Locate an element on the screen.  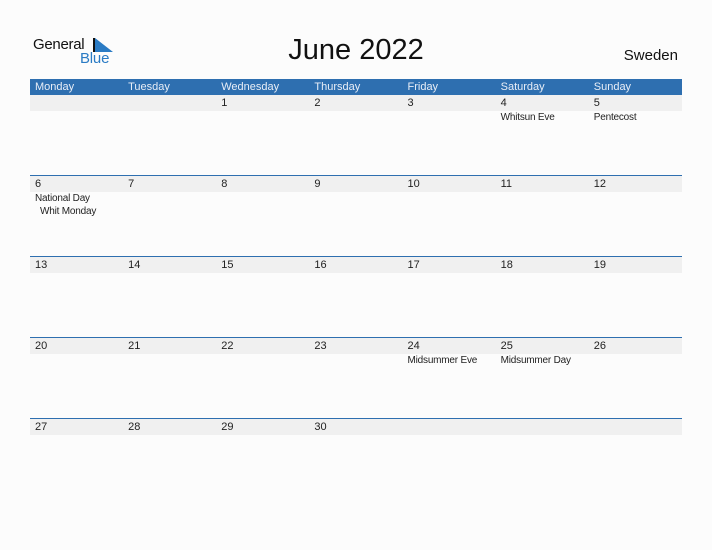
week-cells: 27 28 29 30 is located at coordinates (356, 459).